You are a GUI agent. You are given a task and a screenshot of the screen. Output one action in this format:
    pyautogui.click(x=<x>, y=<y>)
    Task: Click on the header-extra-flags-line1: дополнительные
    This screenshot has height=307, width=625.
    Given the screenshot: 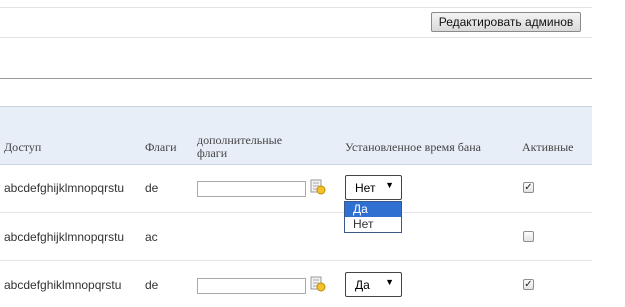 What is the action you would take?
    pyautogui.click(x=240, y=140)
    